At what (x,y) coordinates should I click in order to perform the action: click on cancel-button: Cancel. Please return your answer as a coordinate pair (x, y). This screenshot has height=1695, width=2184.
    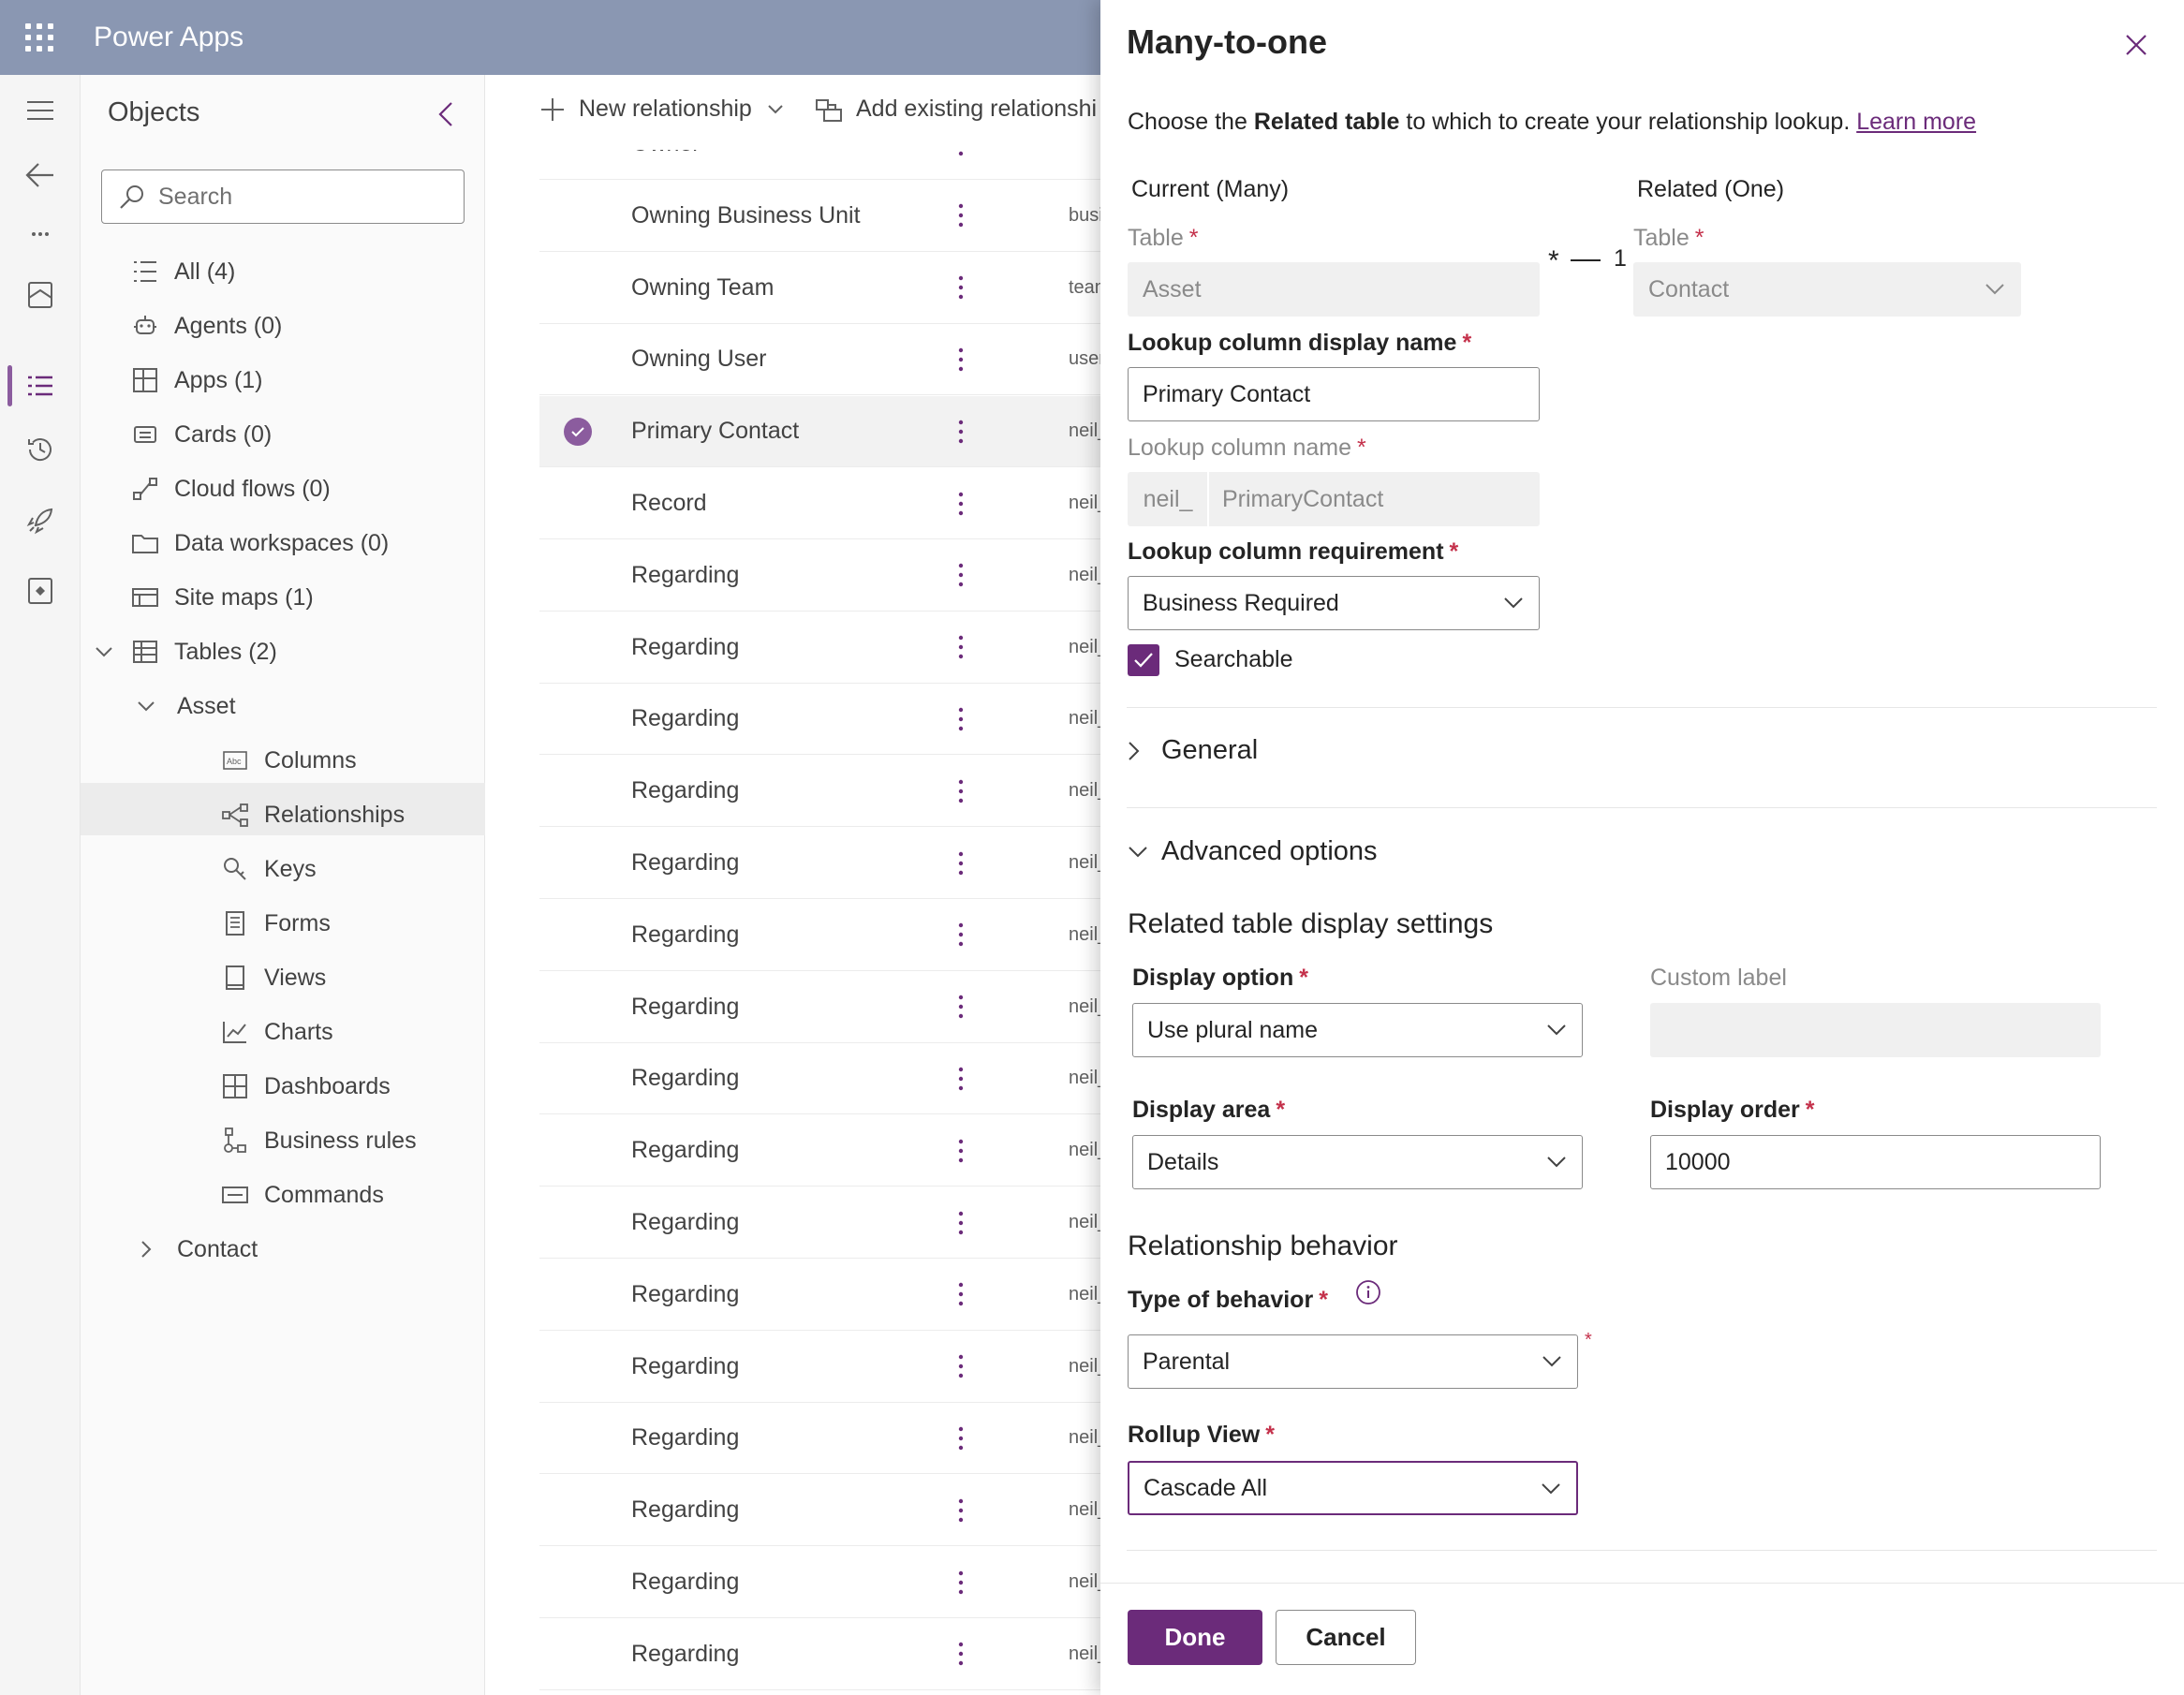
    Looking at the image, I should click on (1346, 1637).